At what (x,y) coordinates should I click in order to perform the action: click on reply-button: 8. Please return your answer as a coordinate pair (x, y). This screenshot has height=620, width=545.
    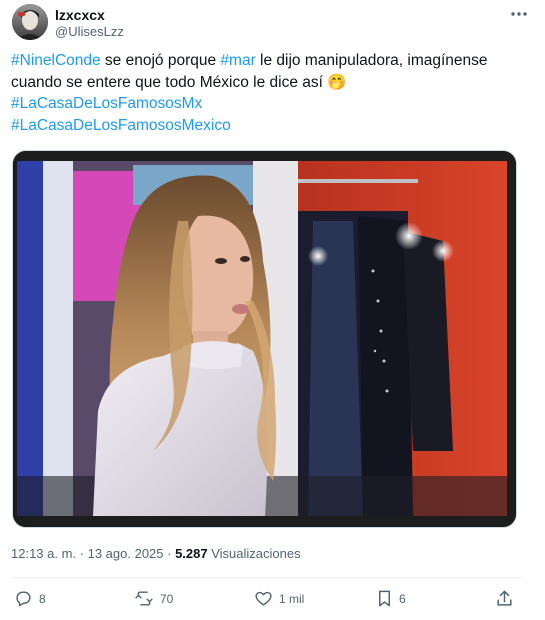
    Looking at the image, I should click on (30, 598).